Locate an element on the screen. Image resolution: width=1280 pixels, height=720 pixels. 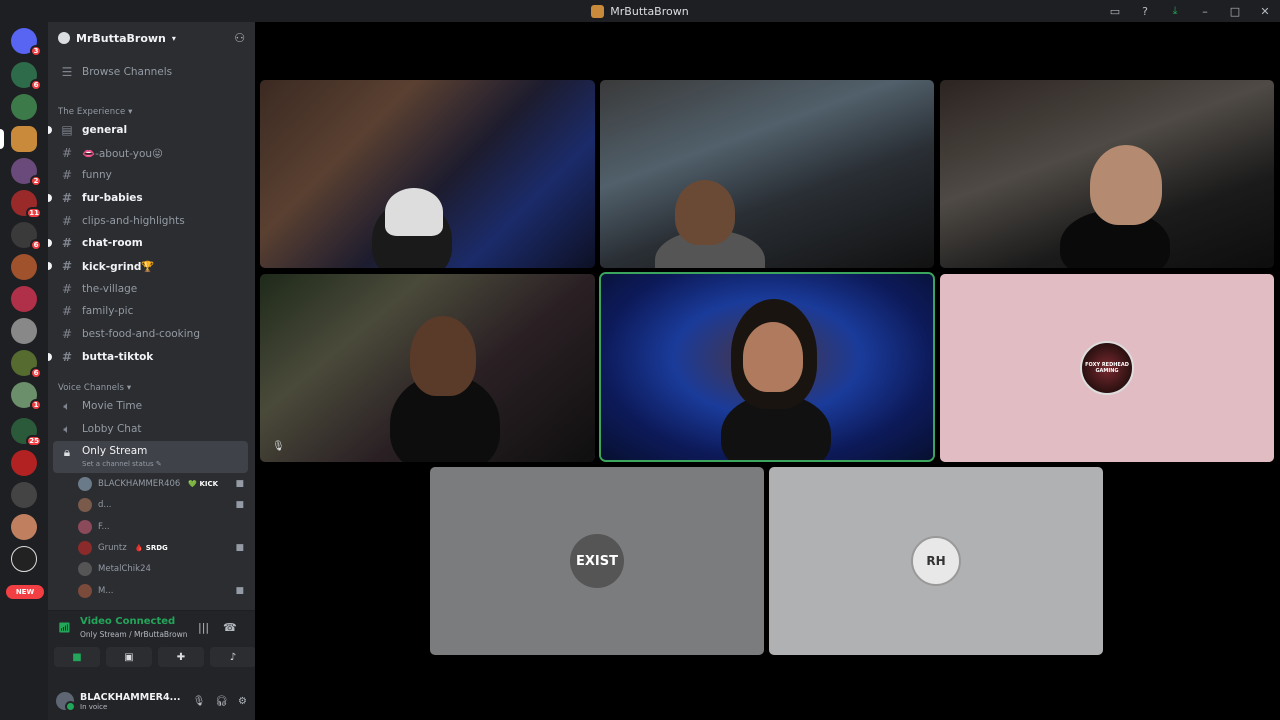
category-voice: Voice Channels ▾ is located at coordinates (94, 388).